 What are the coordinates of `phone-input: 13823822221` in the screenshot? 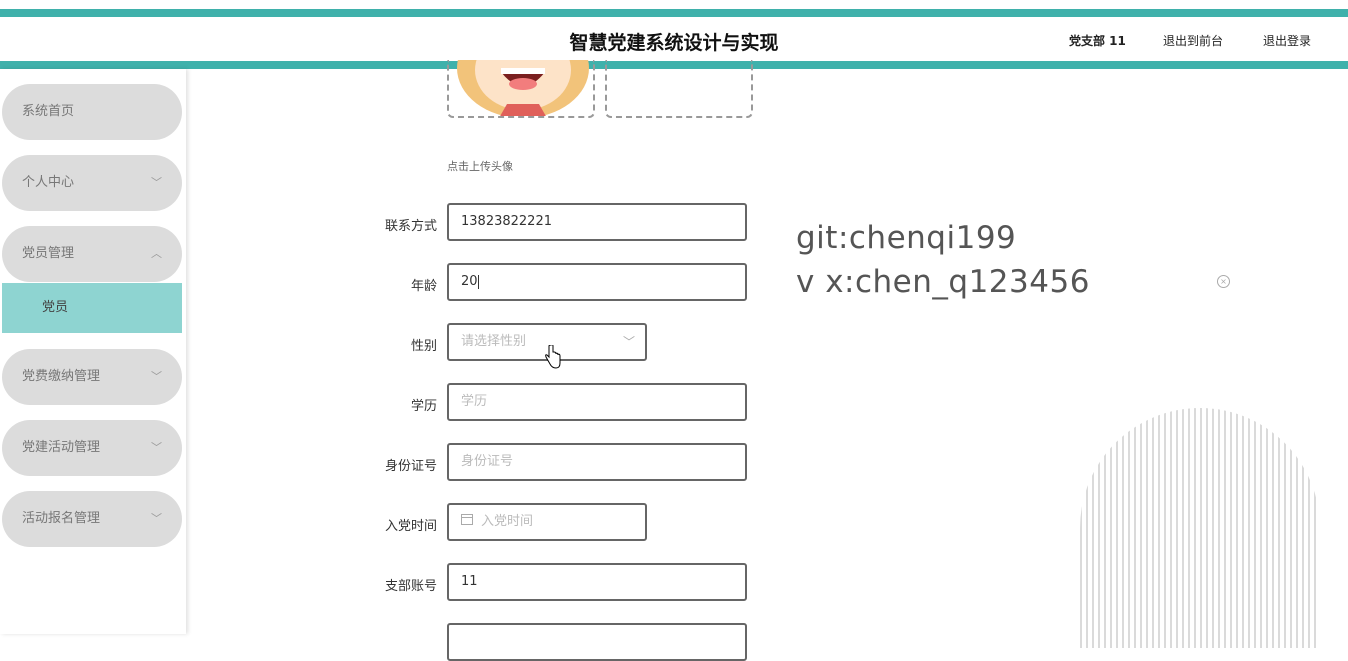 It's located at (597, 222).